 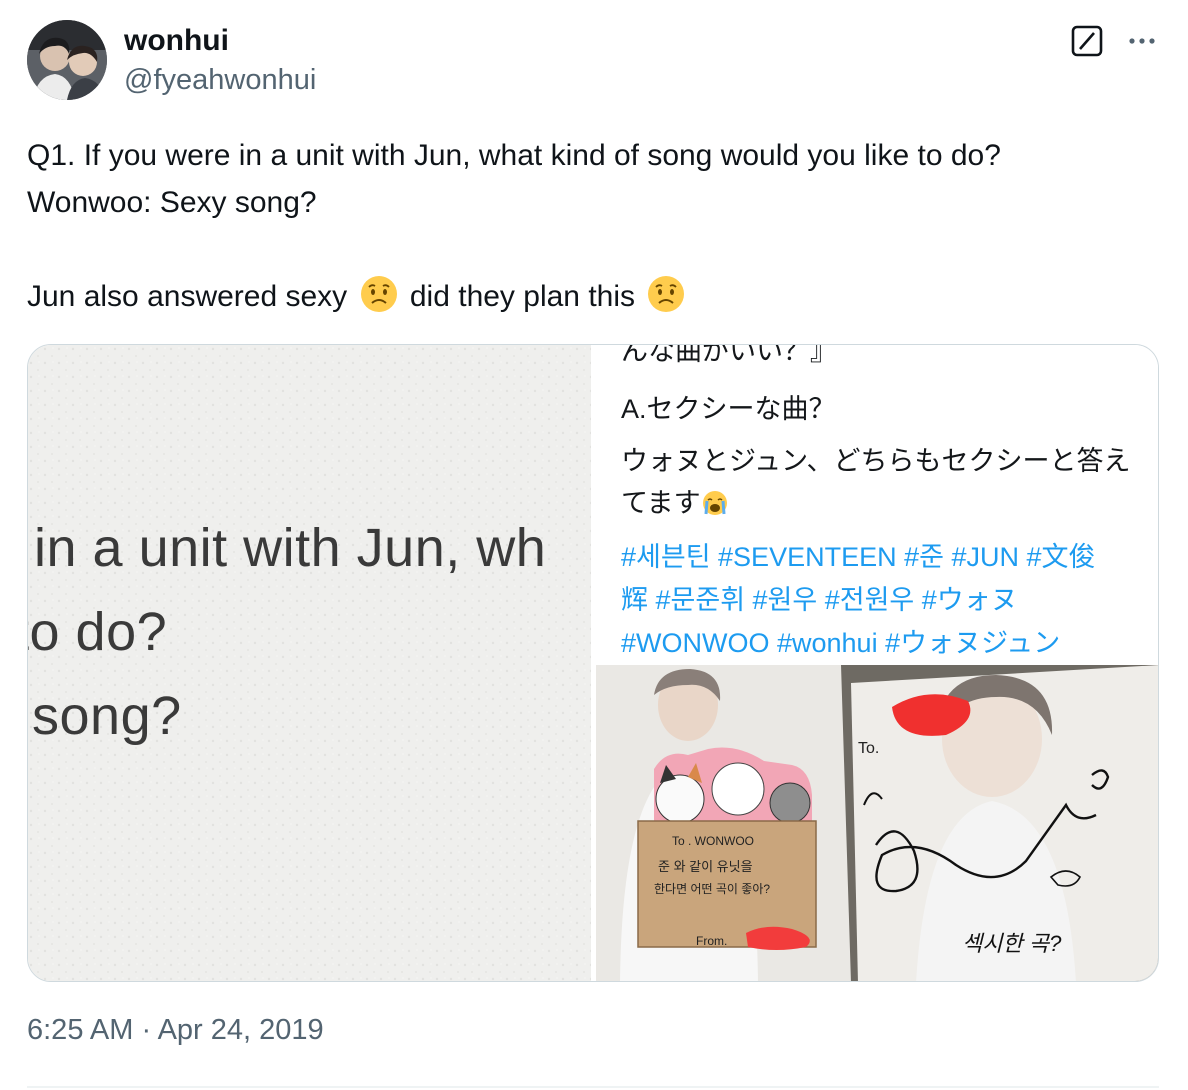 What do you see at coordinates (220, 80) in the screenshot?
I see `user-handle: @fyeahwonhui` at bounding box center [220, 80].